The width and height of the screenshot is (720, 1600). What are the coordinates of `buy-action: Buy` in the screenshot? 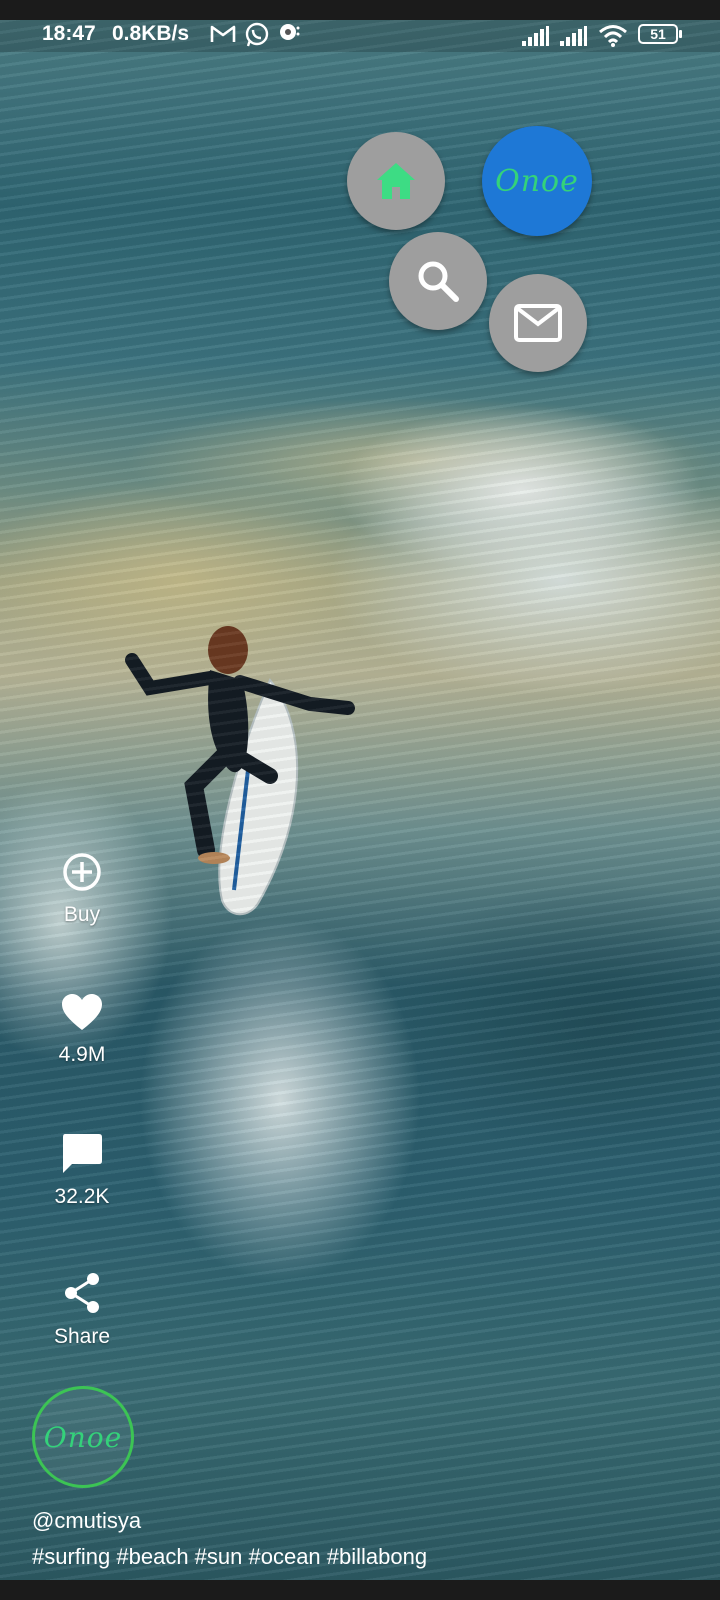 It's located at (82, 889).